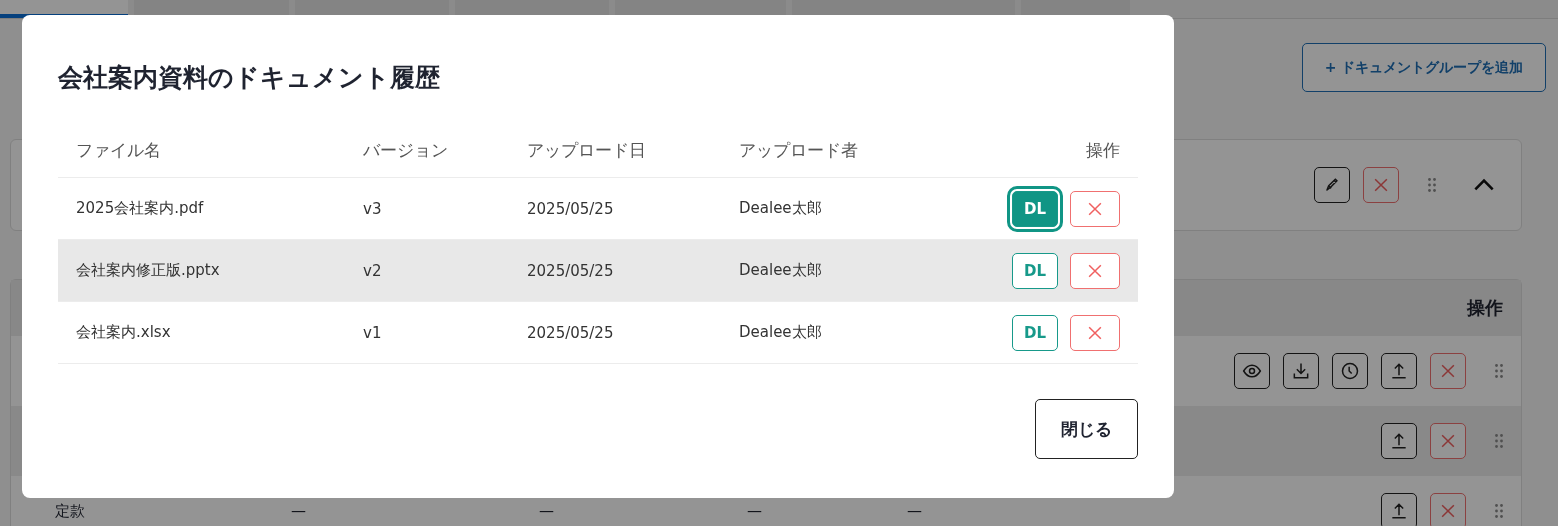 Image resolution: width=1558 pixels, height=526 pixels. Describe the element at coordinates (406, 150) in the screenshot. I see `column-header: バージョン` at that location.